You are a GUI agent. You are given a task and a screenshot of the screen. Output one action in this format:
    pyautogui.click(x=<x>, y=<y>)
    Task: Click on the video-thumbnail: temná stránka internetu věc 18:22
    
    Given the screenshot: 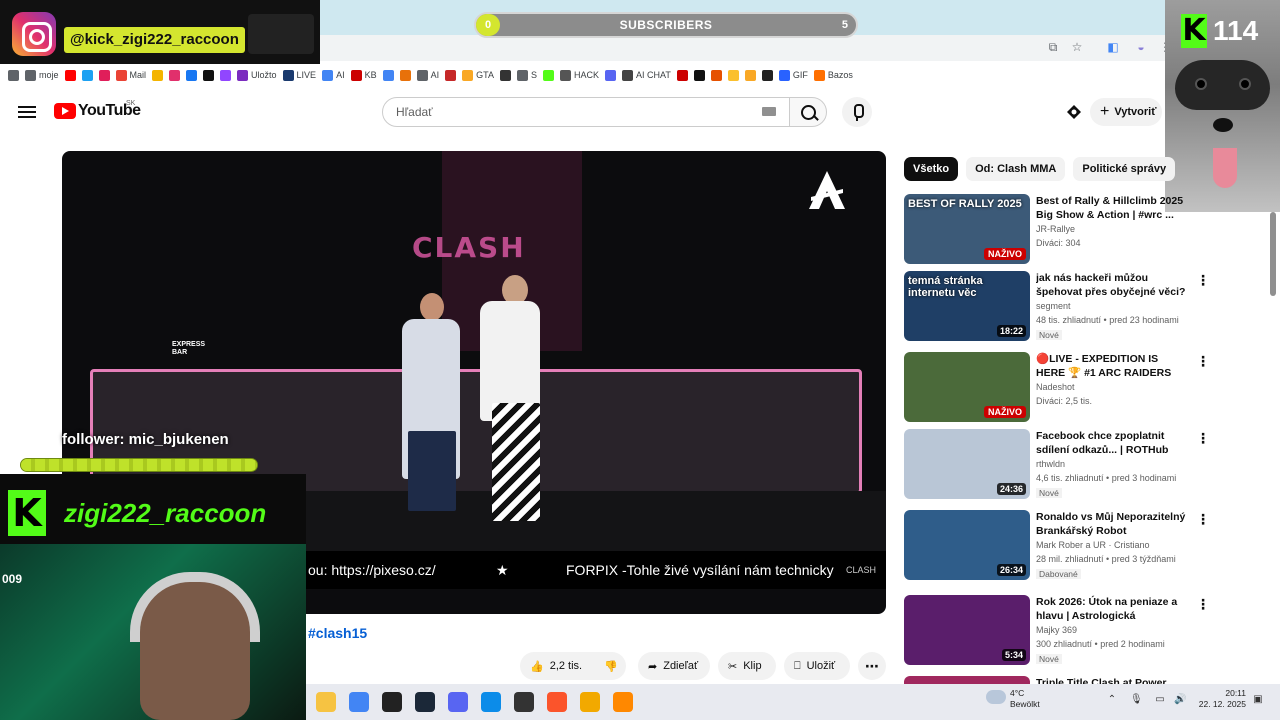 What is the action you would take?
    pyautogui.click(x=967, y=306)
    